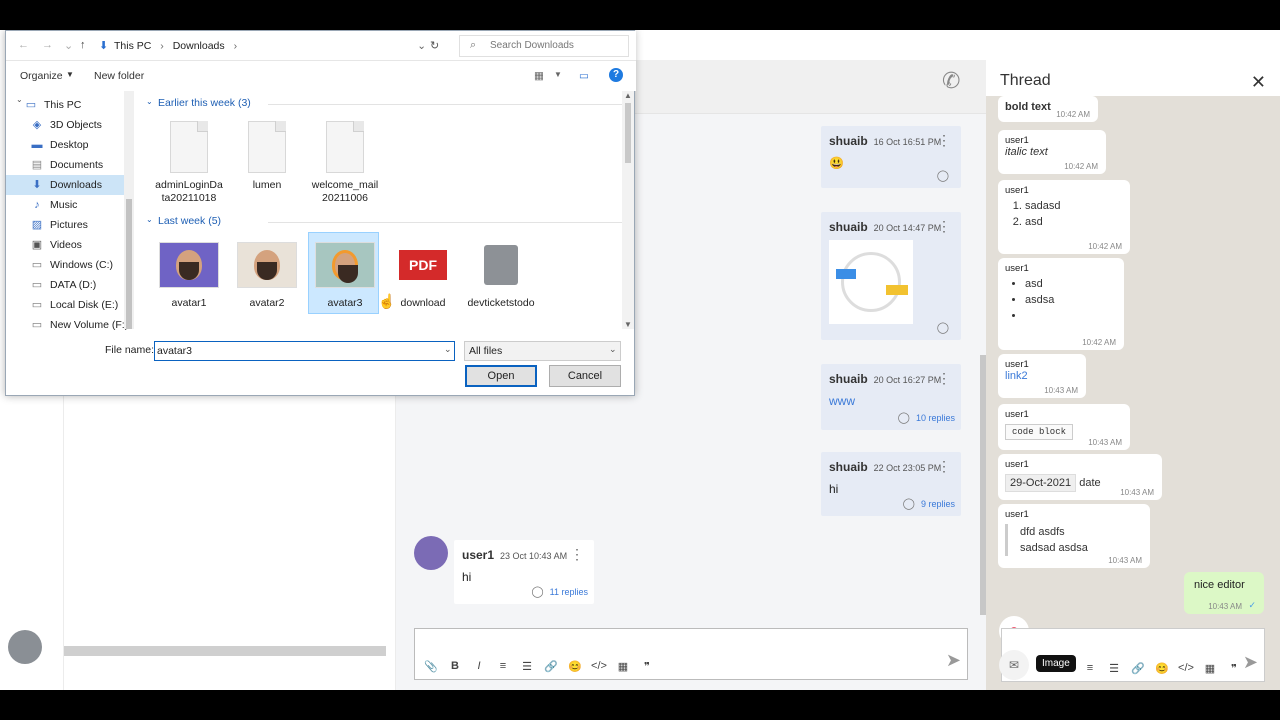 The height and width of the screenshot is (720, 1280). What do you see at coordinates (434, 45) in the screenshot?
I see `refresh-icon: ↻` at bounding box center [434, 45].